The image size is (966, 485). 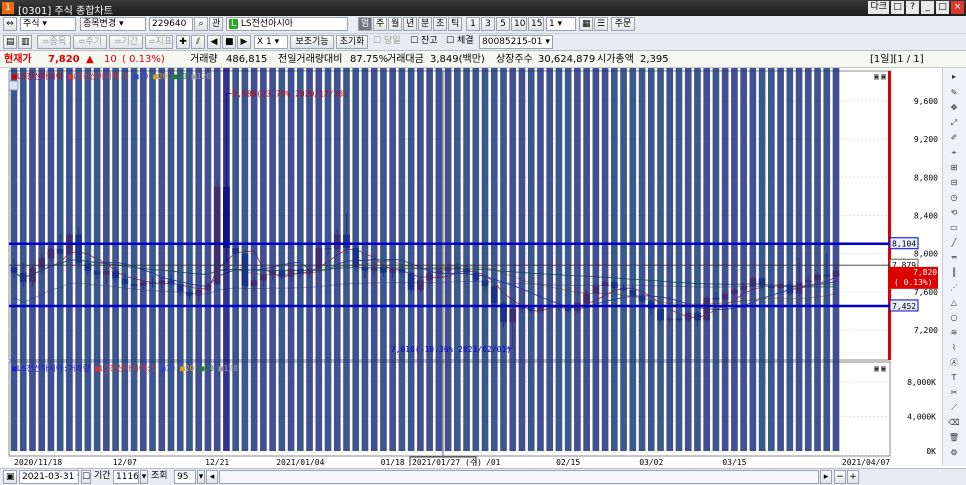 What do you see at coordinates (954, 377) in the screenshot?
I see `tool-icon-20: T` at bounding box center [954, 377].